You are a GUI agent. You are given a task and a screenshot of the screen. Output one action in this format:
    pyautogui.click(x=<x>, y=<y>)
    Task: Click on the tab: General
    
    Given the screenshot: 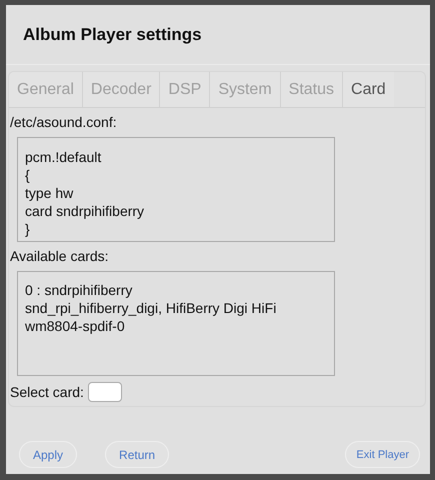 What is the action you would take?
    pyautogui.click(x=46, y=89)
    